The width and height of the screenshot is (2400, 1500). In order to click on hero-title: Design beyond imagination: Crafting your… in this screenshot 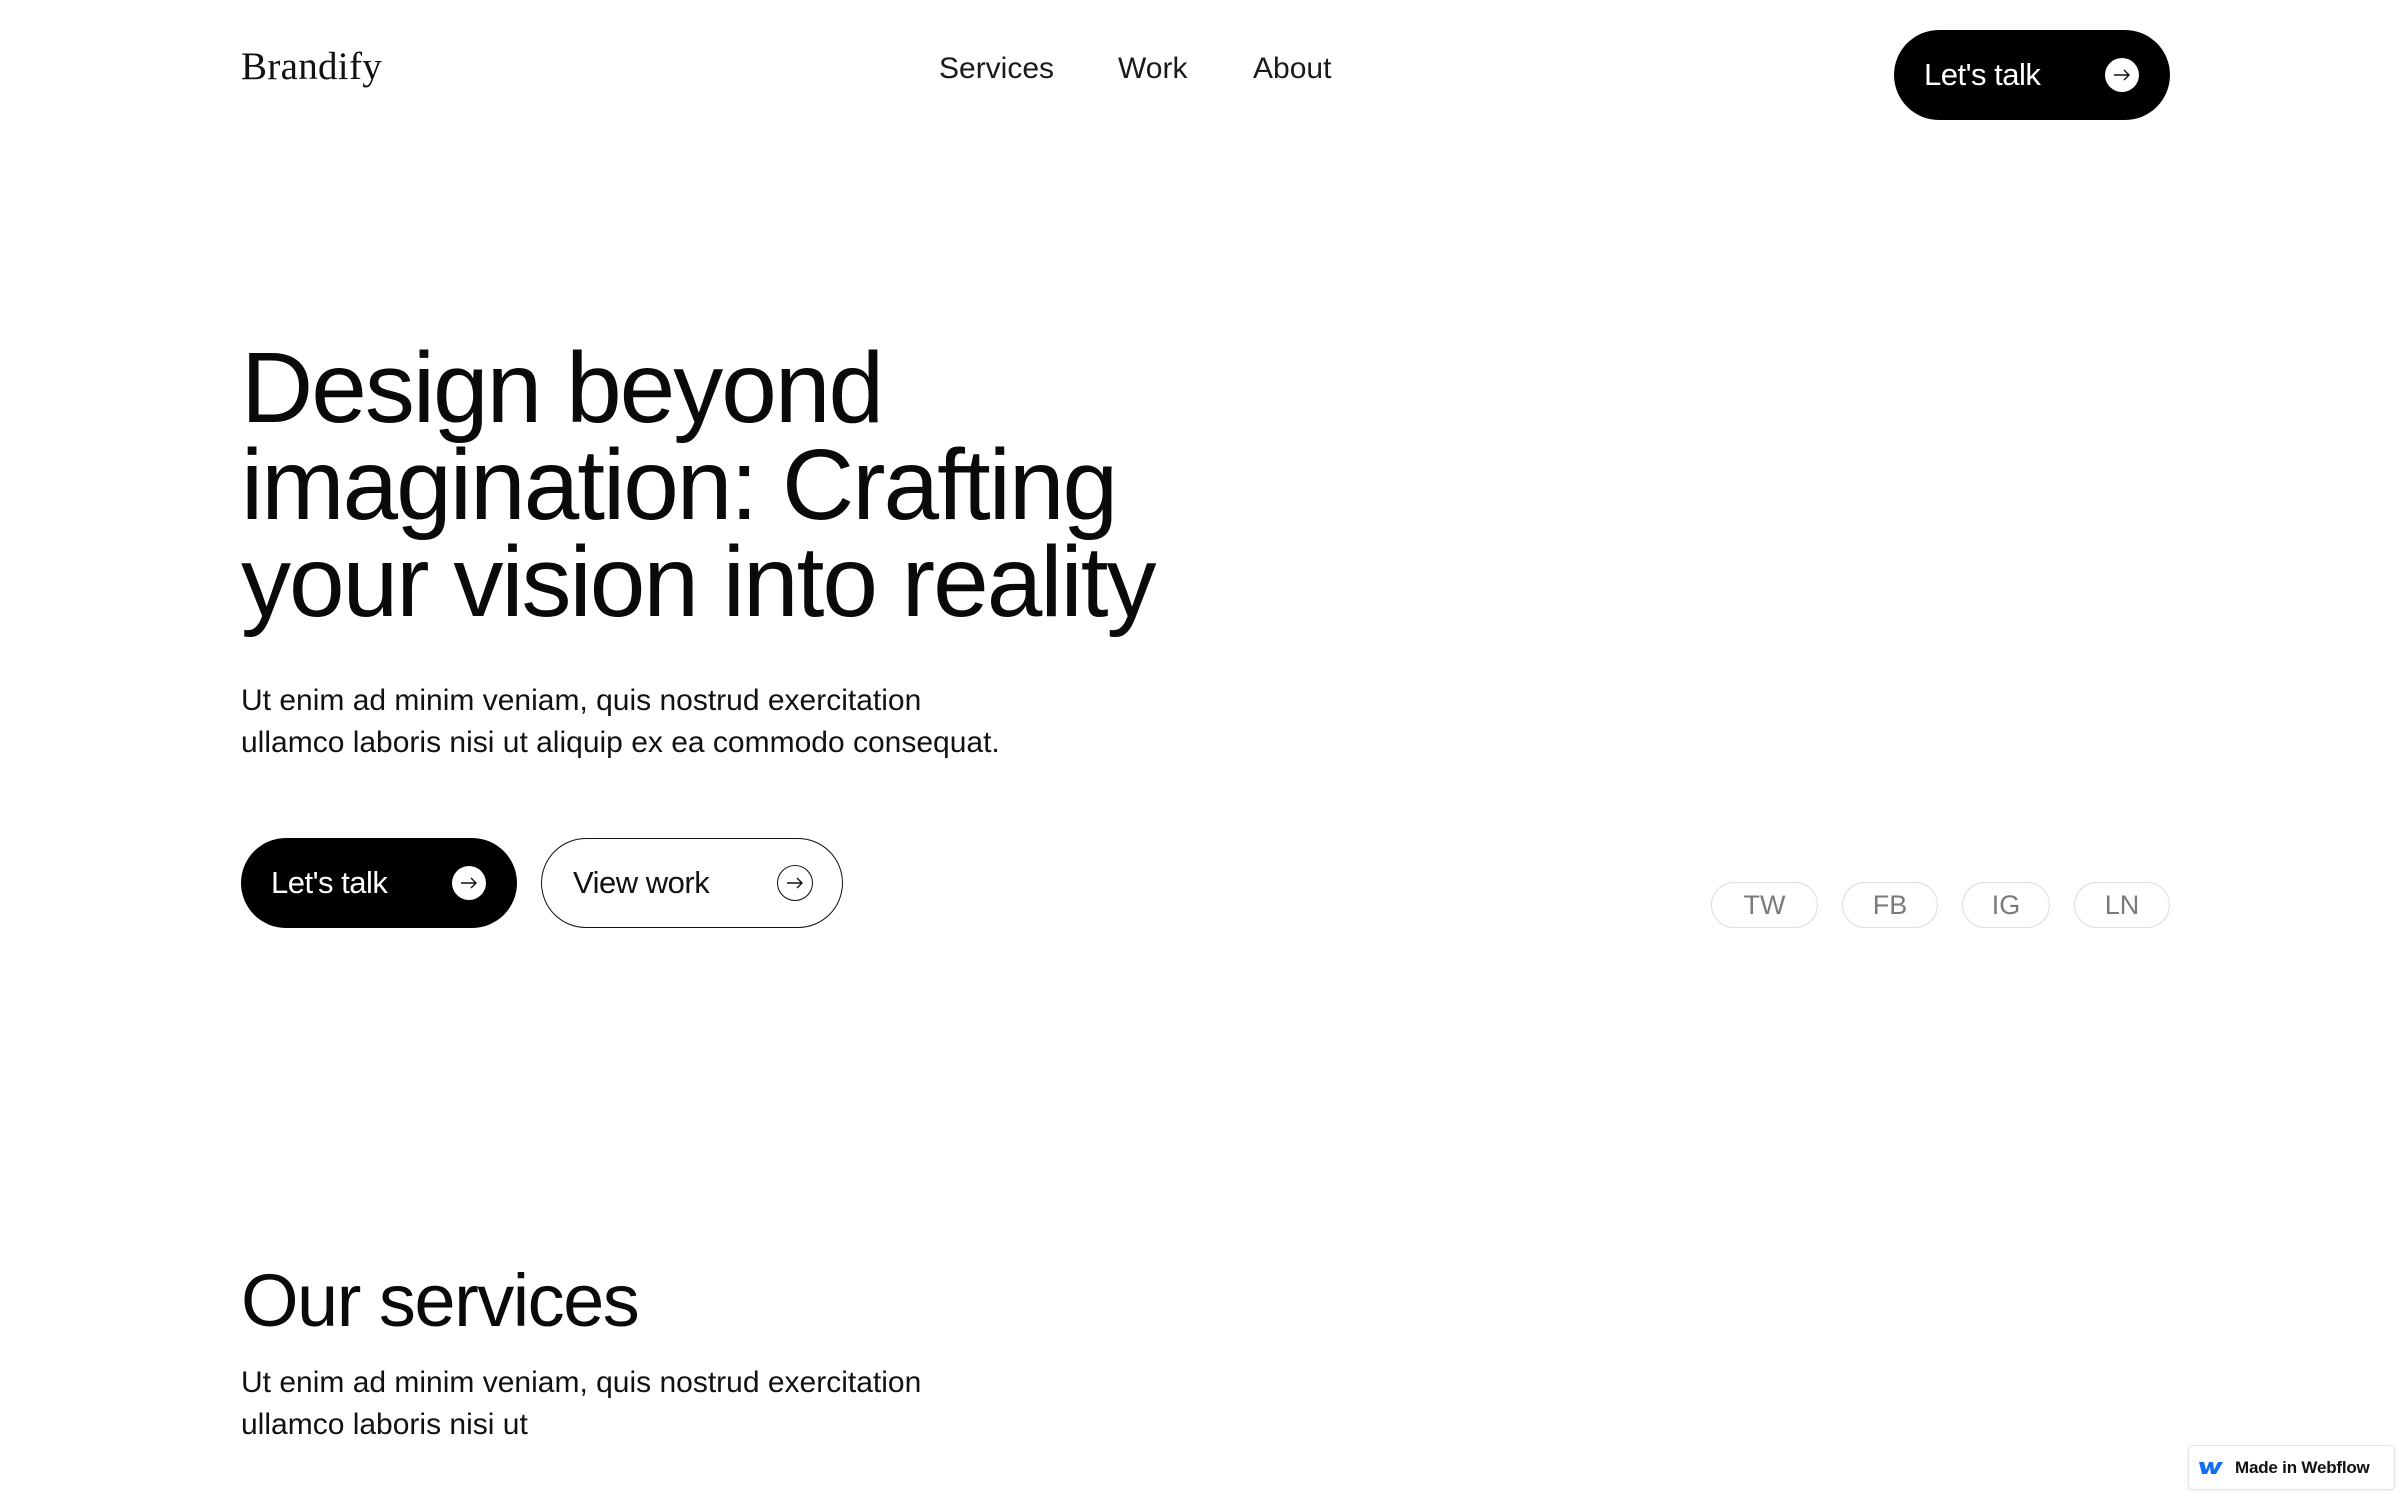, I will do `click(766, 485)`.